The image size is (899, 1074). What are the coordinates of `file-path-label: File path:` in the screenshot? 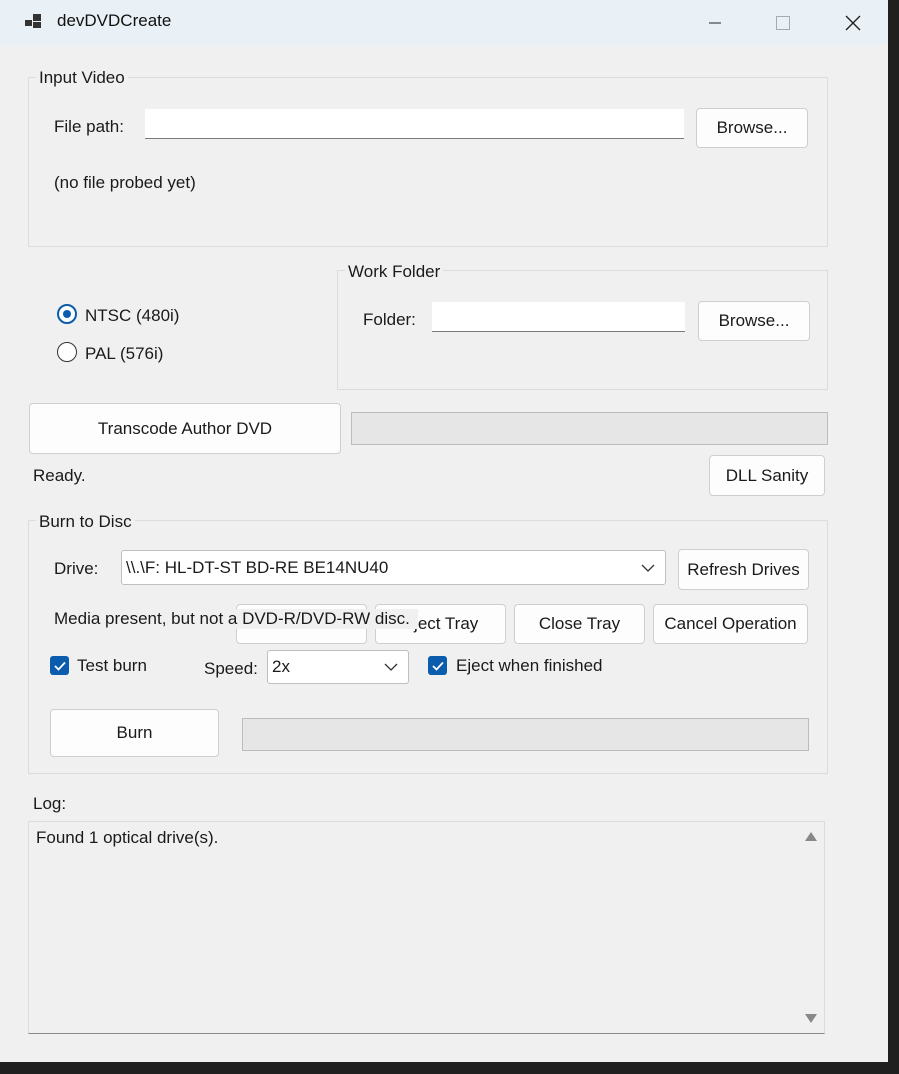 It's located at (89, 126).